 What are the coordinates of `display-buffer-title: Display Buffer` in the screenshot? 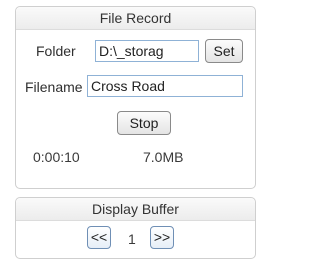 It's located at (135, 209).